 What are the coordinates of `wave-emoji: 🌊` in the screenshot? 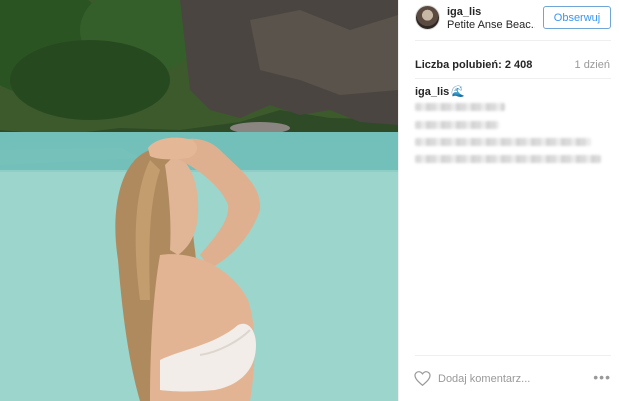 It's located at (458, 92).